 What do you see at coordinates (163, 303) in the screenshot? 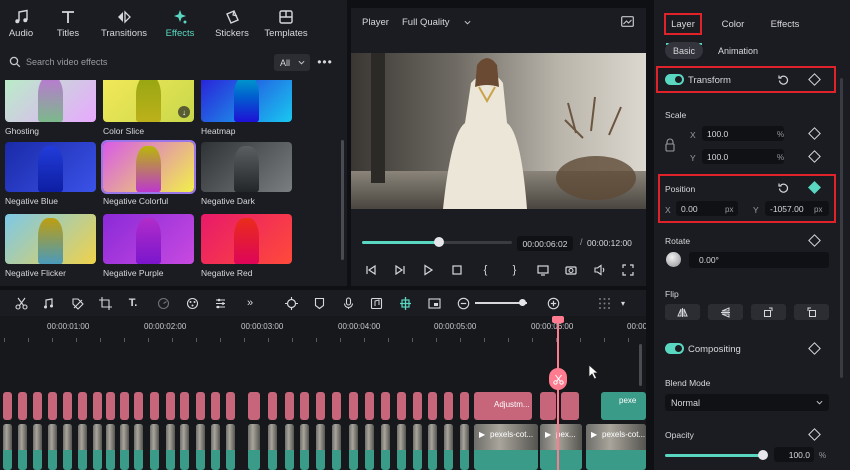
I see `speed-button` at bounding box center [163, 303].